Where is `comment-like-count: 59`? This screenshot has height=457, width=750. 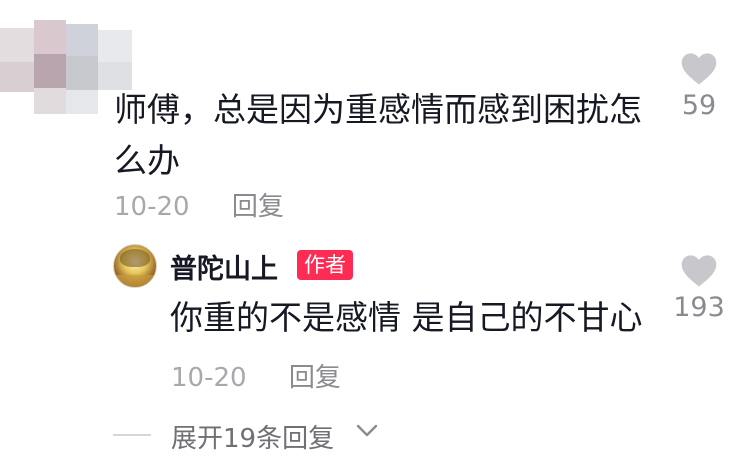 comment-like-count: 59 is located at coordinates (699, 105).